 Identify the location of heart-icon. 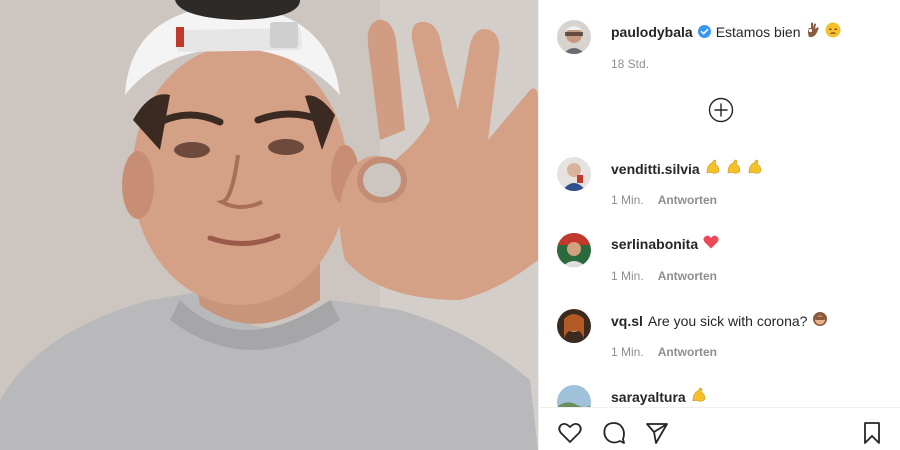
(570, 432).